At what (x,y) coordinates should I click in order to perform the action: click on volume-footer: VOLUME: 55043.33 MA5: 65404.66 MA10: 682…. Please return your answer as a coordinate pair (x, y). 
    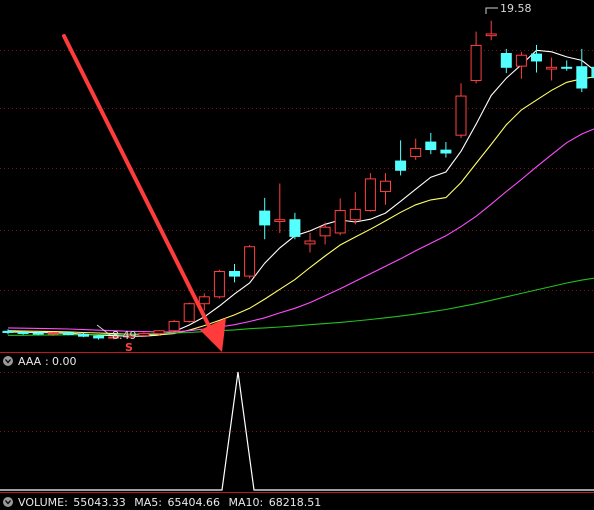
    Looking at the image, I should click on (162, 502).